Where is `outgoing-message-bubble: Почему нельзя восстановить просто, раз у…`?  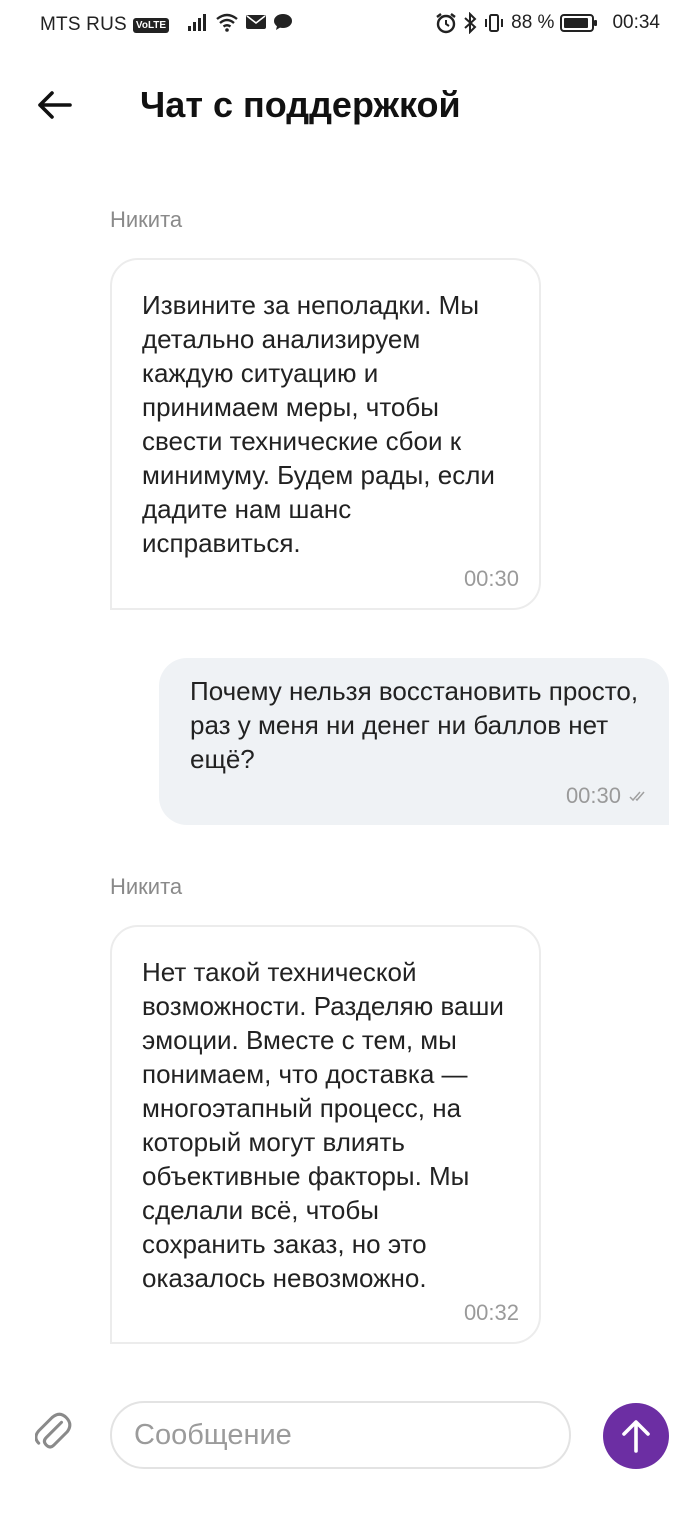 outgoing-message-bubble: Почему нельзя восстановить просто, раз у… is located at coordinates (414, 741).